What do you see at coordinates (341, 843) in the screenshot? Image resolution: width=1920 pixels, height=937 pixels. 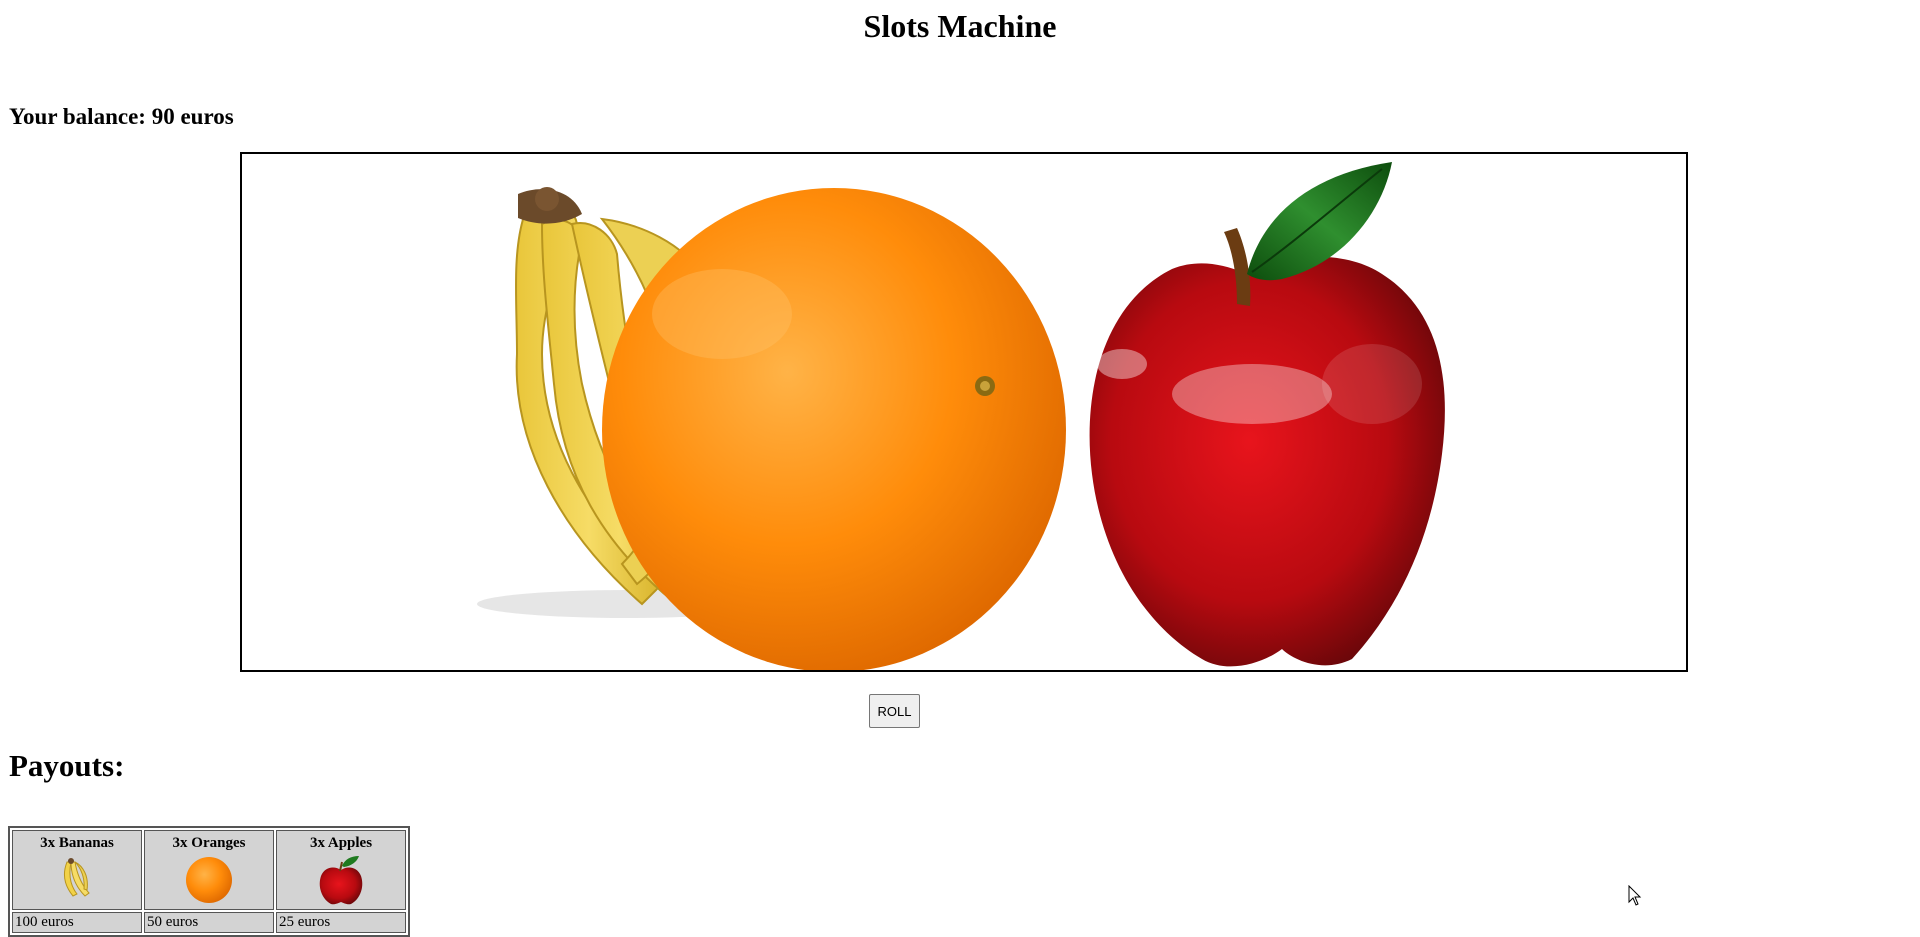 I see `payout-apples-label: 3x Apples` at bounding box center [341, 843].